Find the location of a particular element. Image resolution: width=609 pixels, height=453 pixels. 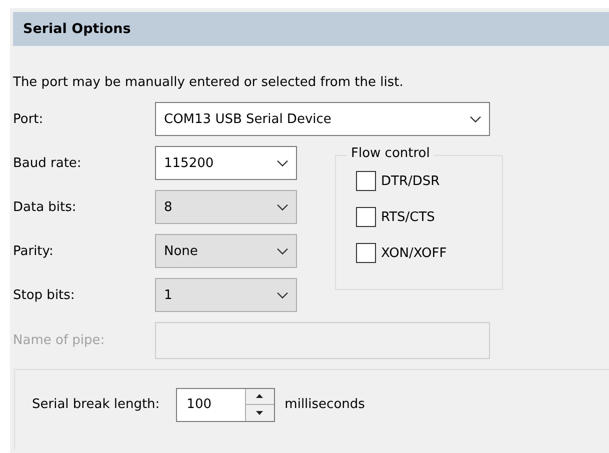

number-field: 100 is located at coordinates (225, 405).